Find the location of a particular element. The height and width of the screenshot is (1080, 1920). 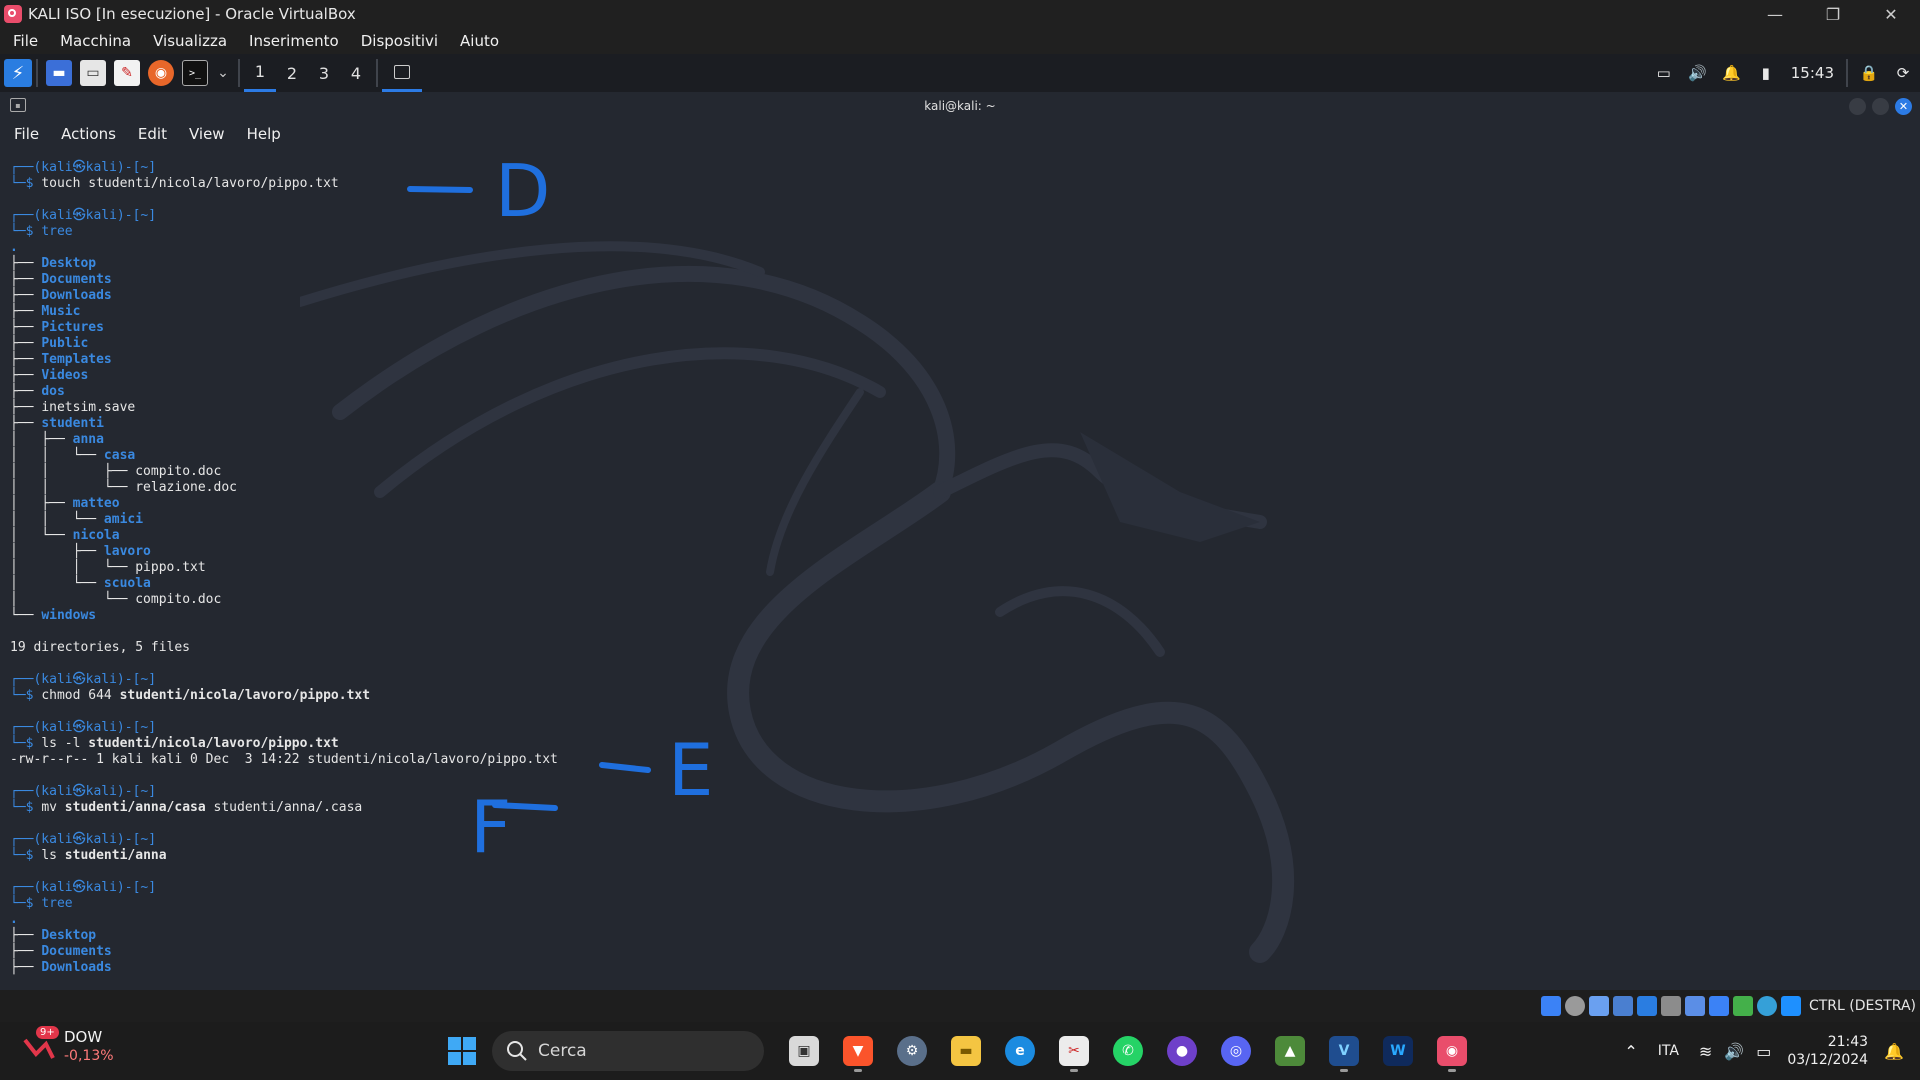

notification-center-icon: 🔔 is located at coordinates (1894, 1051).